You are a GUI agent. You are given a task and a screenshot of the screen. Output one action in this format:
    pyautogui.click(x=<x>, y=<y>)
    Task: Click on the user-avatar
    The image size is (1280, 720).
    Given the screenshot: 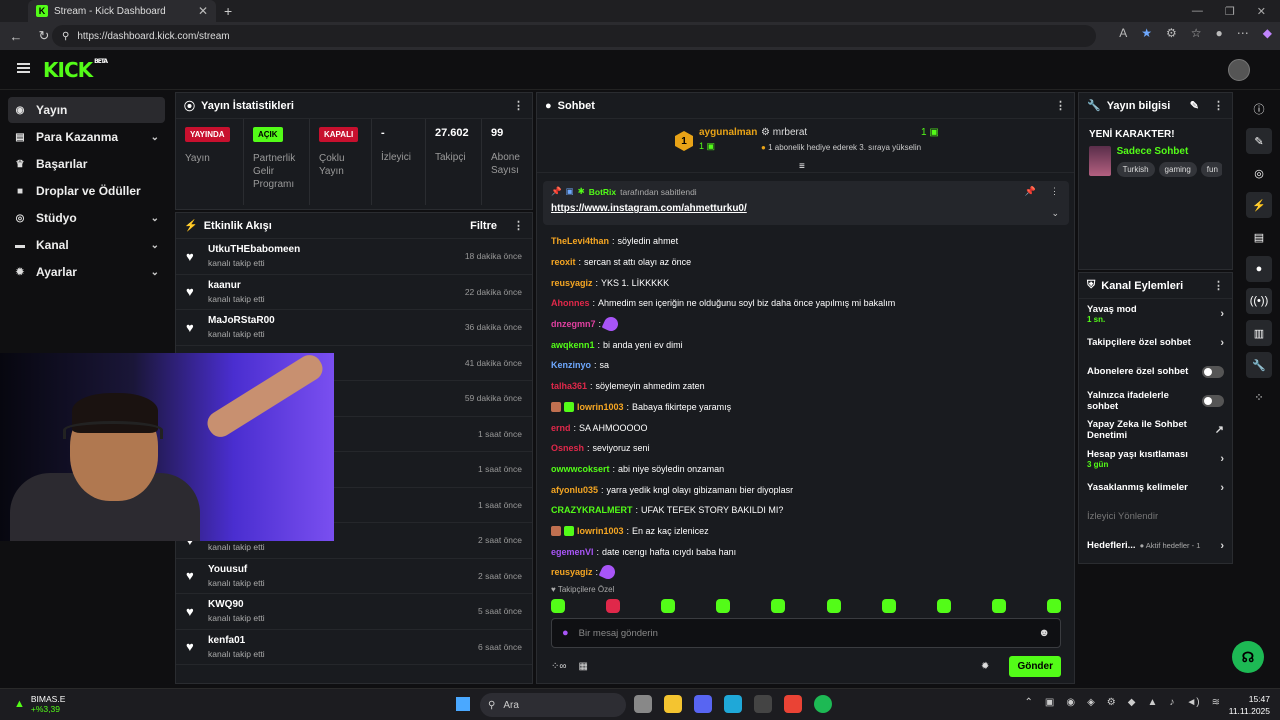 What is the action you would take?
    pyautogui.click(x=1239, y=70)
    